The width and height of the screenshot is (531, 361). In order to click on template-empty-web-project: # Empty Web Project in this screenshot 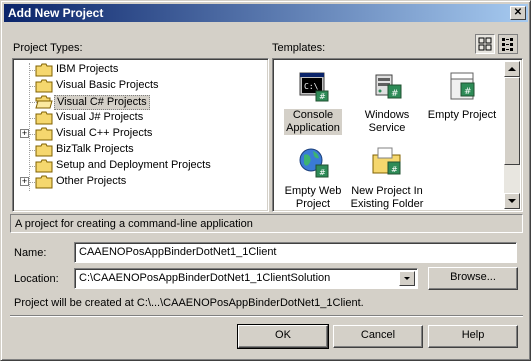, I will do `click(313, 178)`.